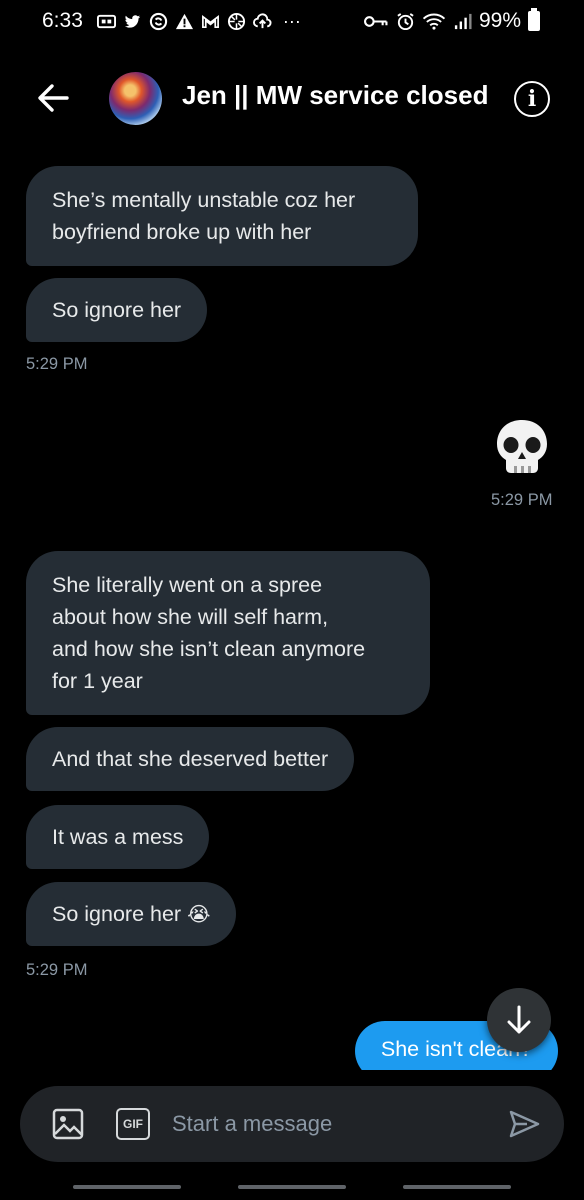 The width and height of the screenshot is (584, 1200). Describe the element at coordinates (522, 448) in the screenshot. I see `skull-icon` at that location.